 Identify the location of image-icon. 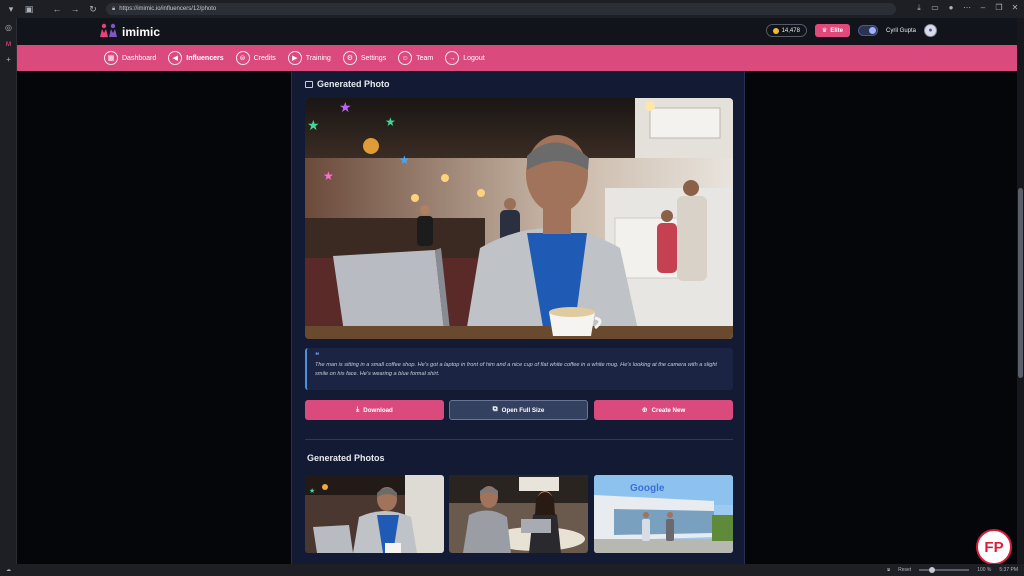
(309, 84).